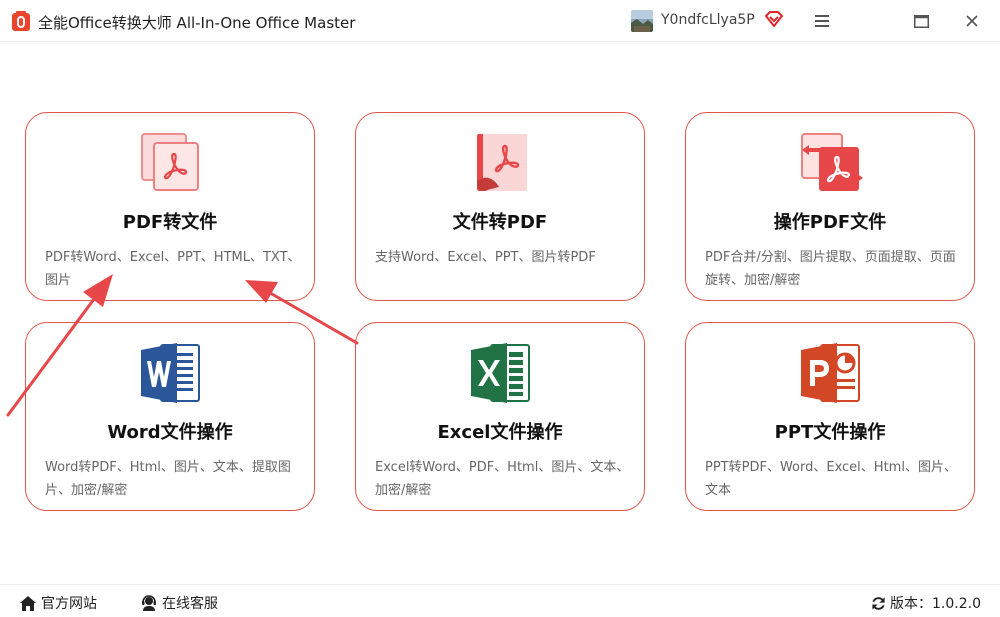  I want to click on hamburger-menu-icon, so click(822, 21).